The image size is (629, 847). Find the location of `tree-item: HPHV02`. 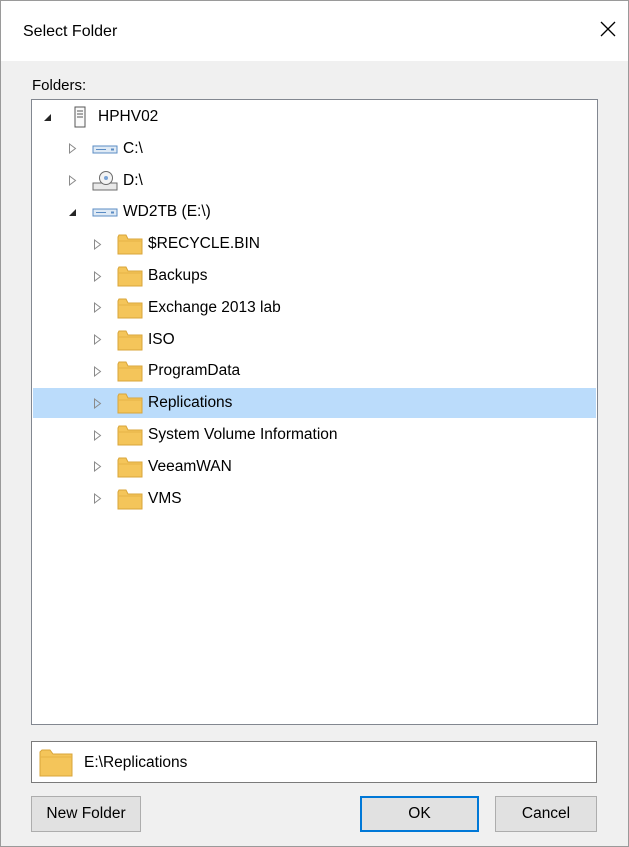

tree-item: HPHV02 is located at coordinates (314, 117).